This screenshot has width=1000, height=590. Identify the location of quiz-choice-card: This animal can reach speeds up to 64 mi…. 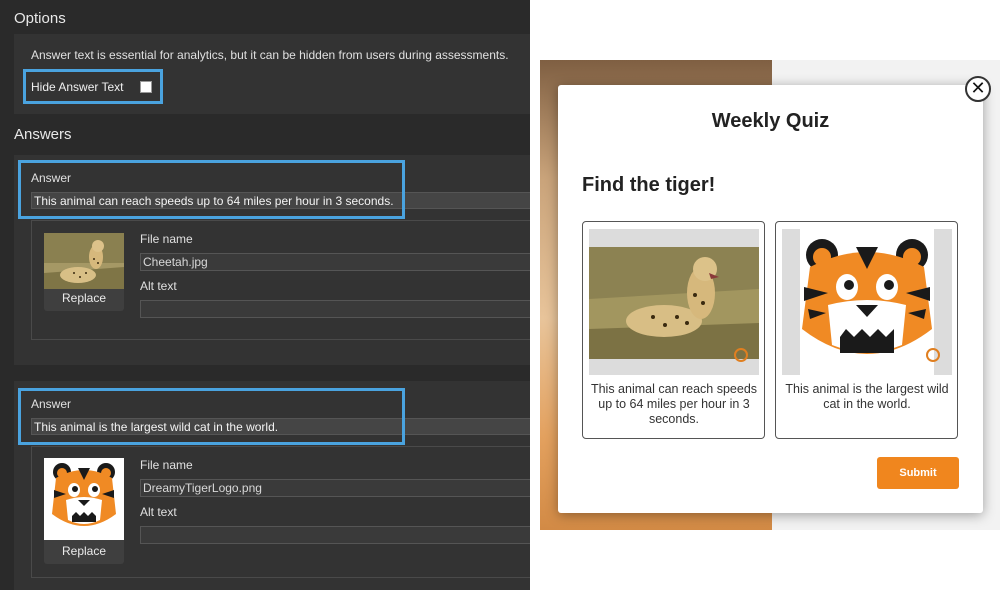
(673, 330).